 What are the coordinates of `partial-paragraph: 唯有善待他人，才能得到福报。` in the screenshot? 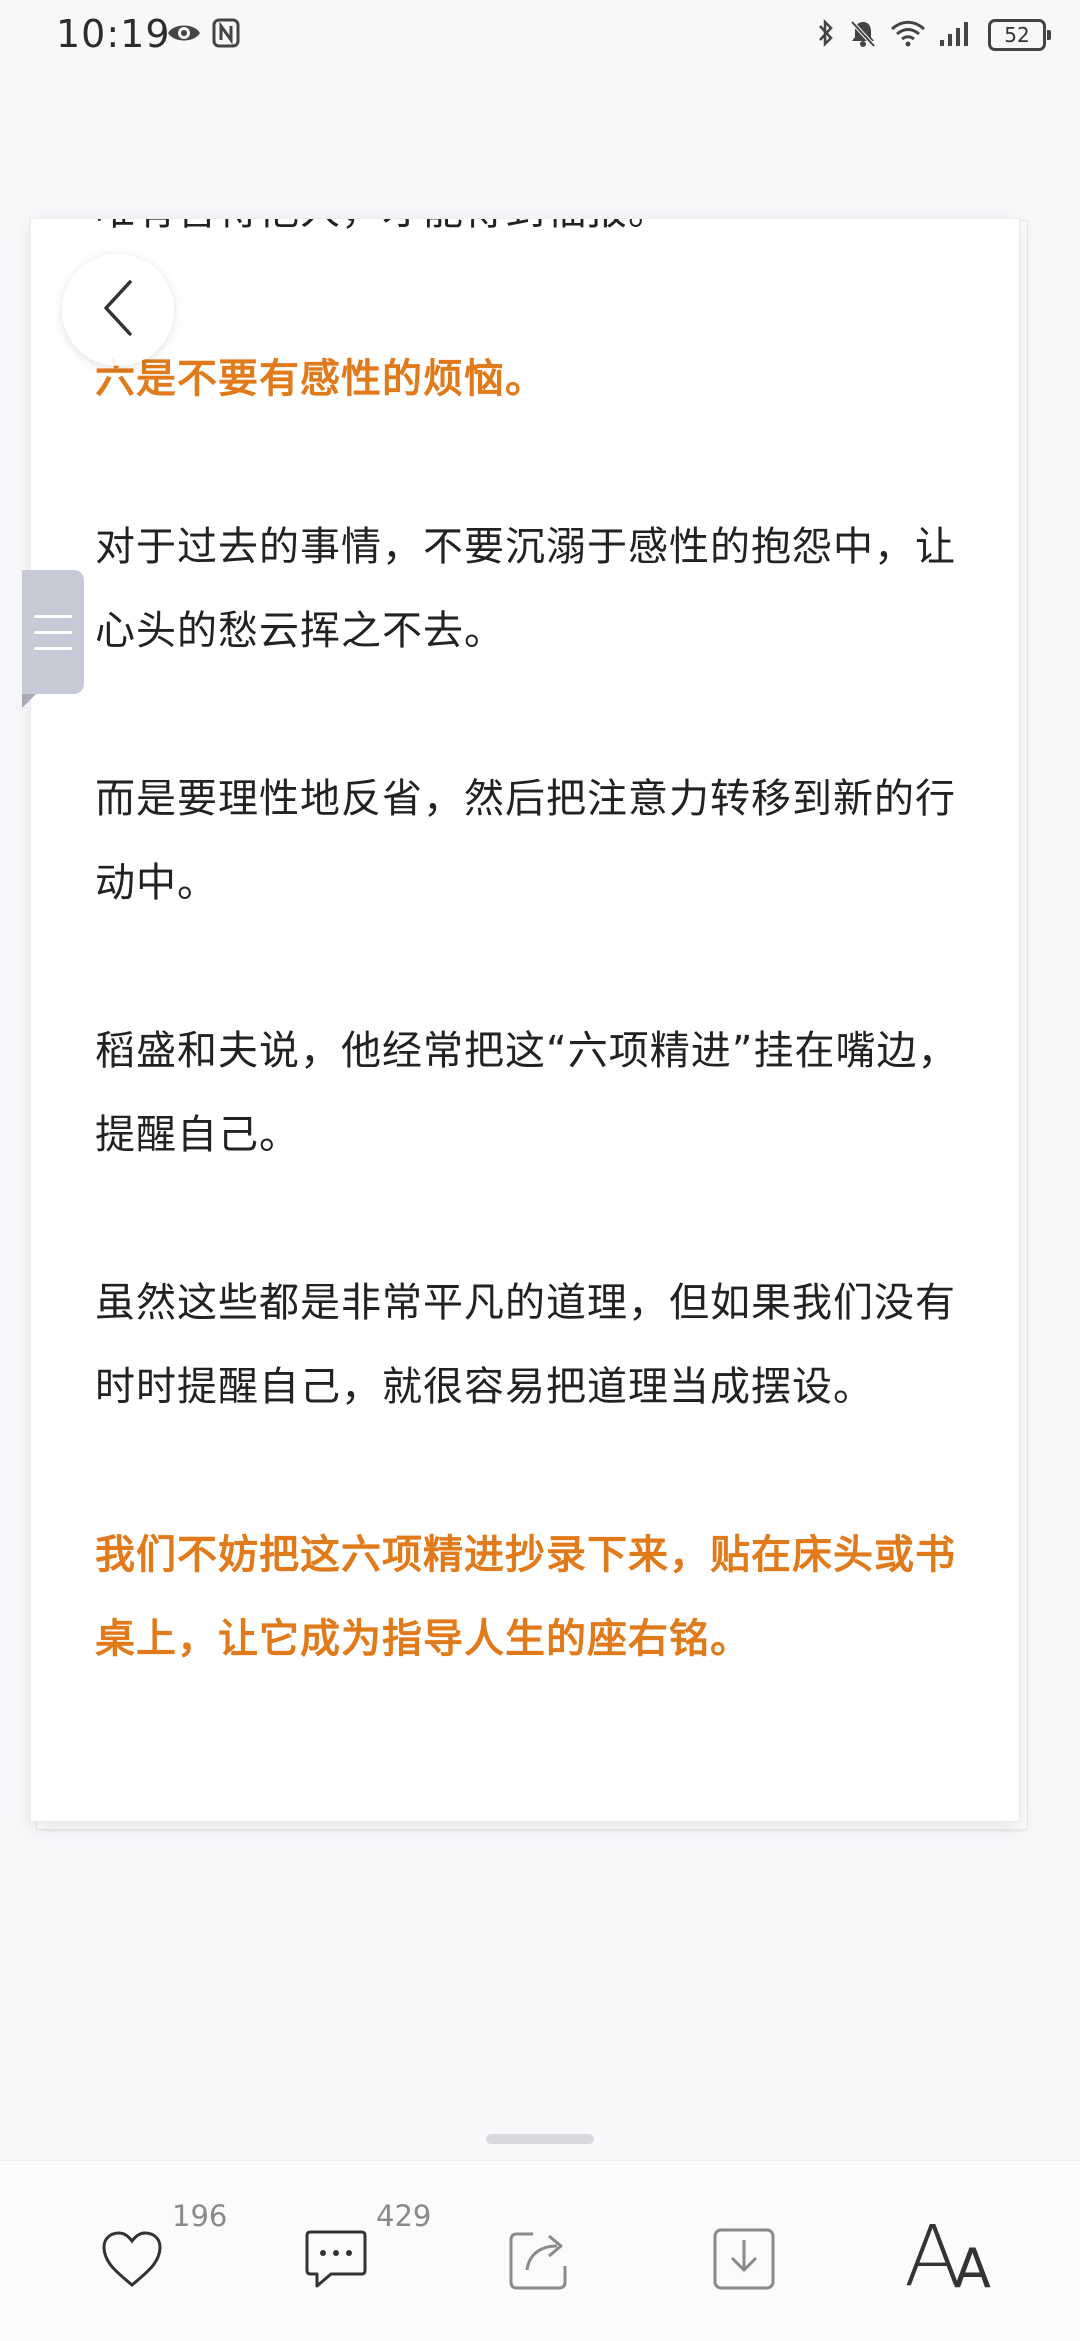 It's located at (535, 236).